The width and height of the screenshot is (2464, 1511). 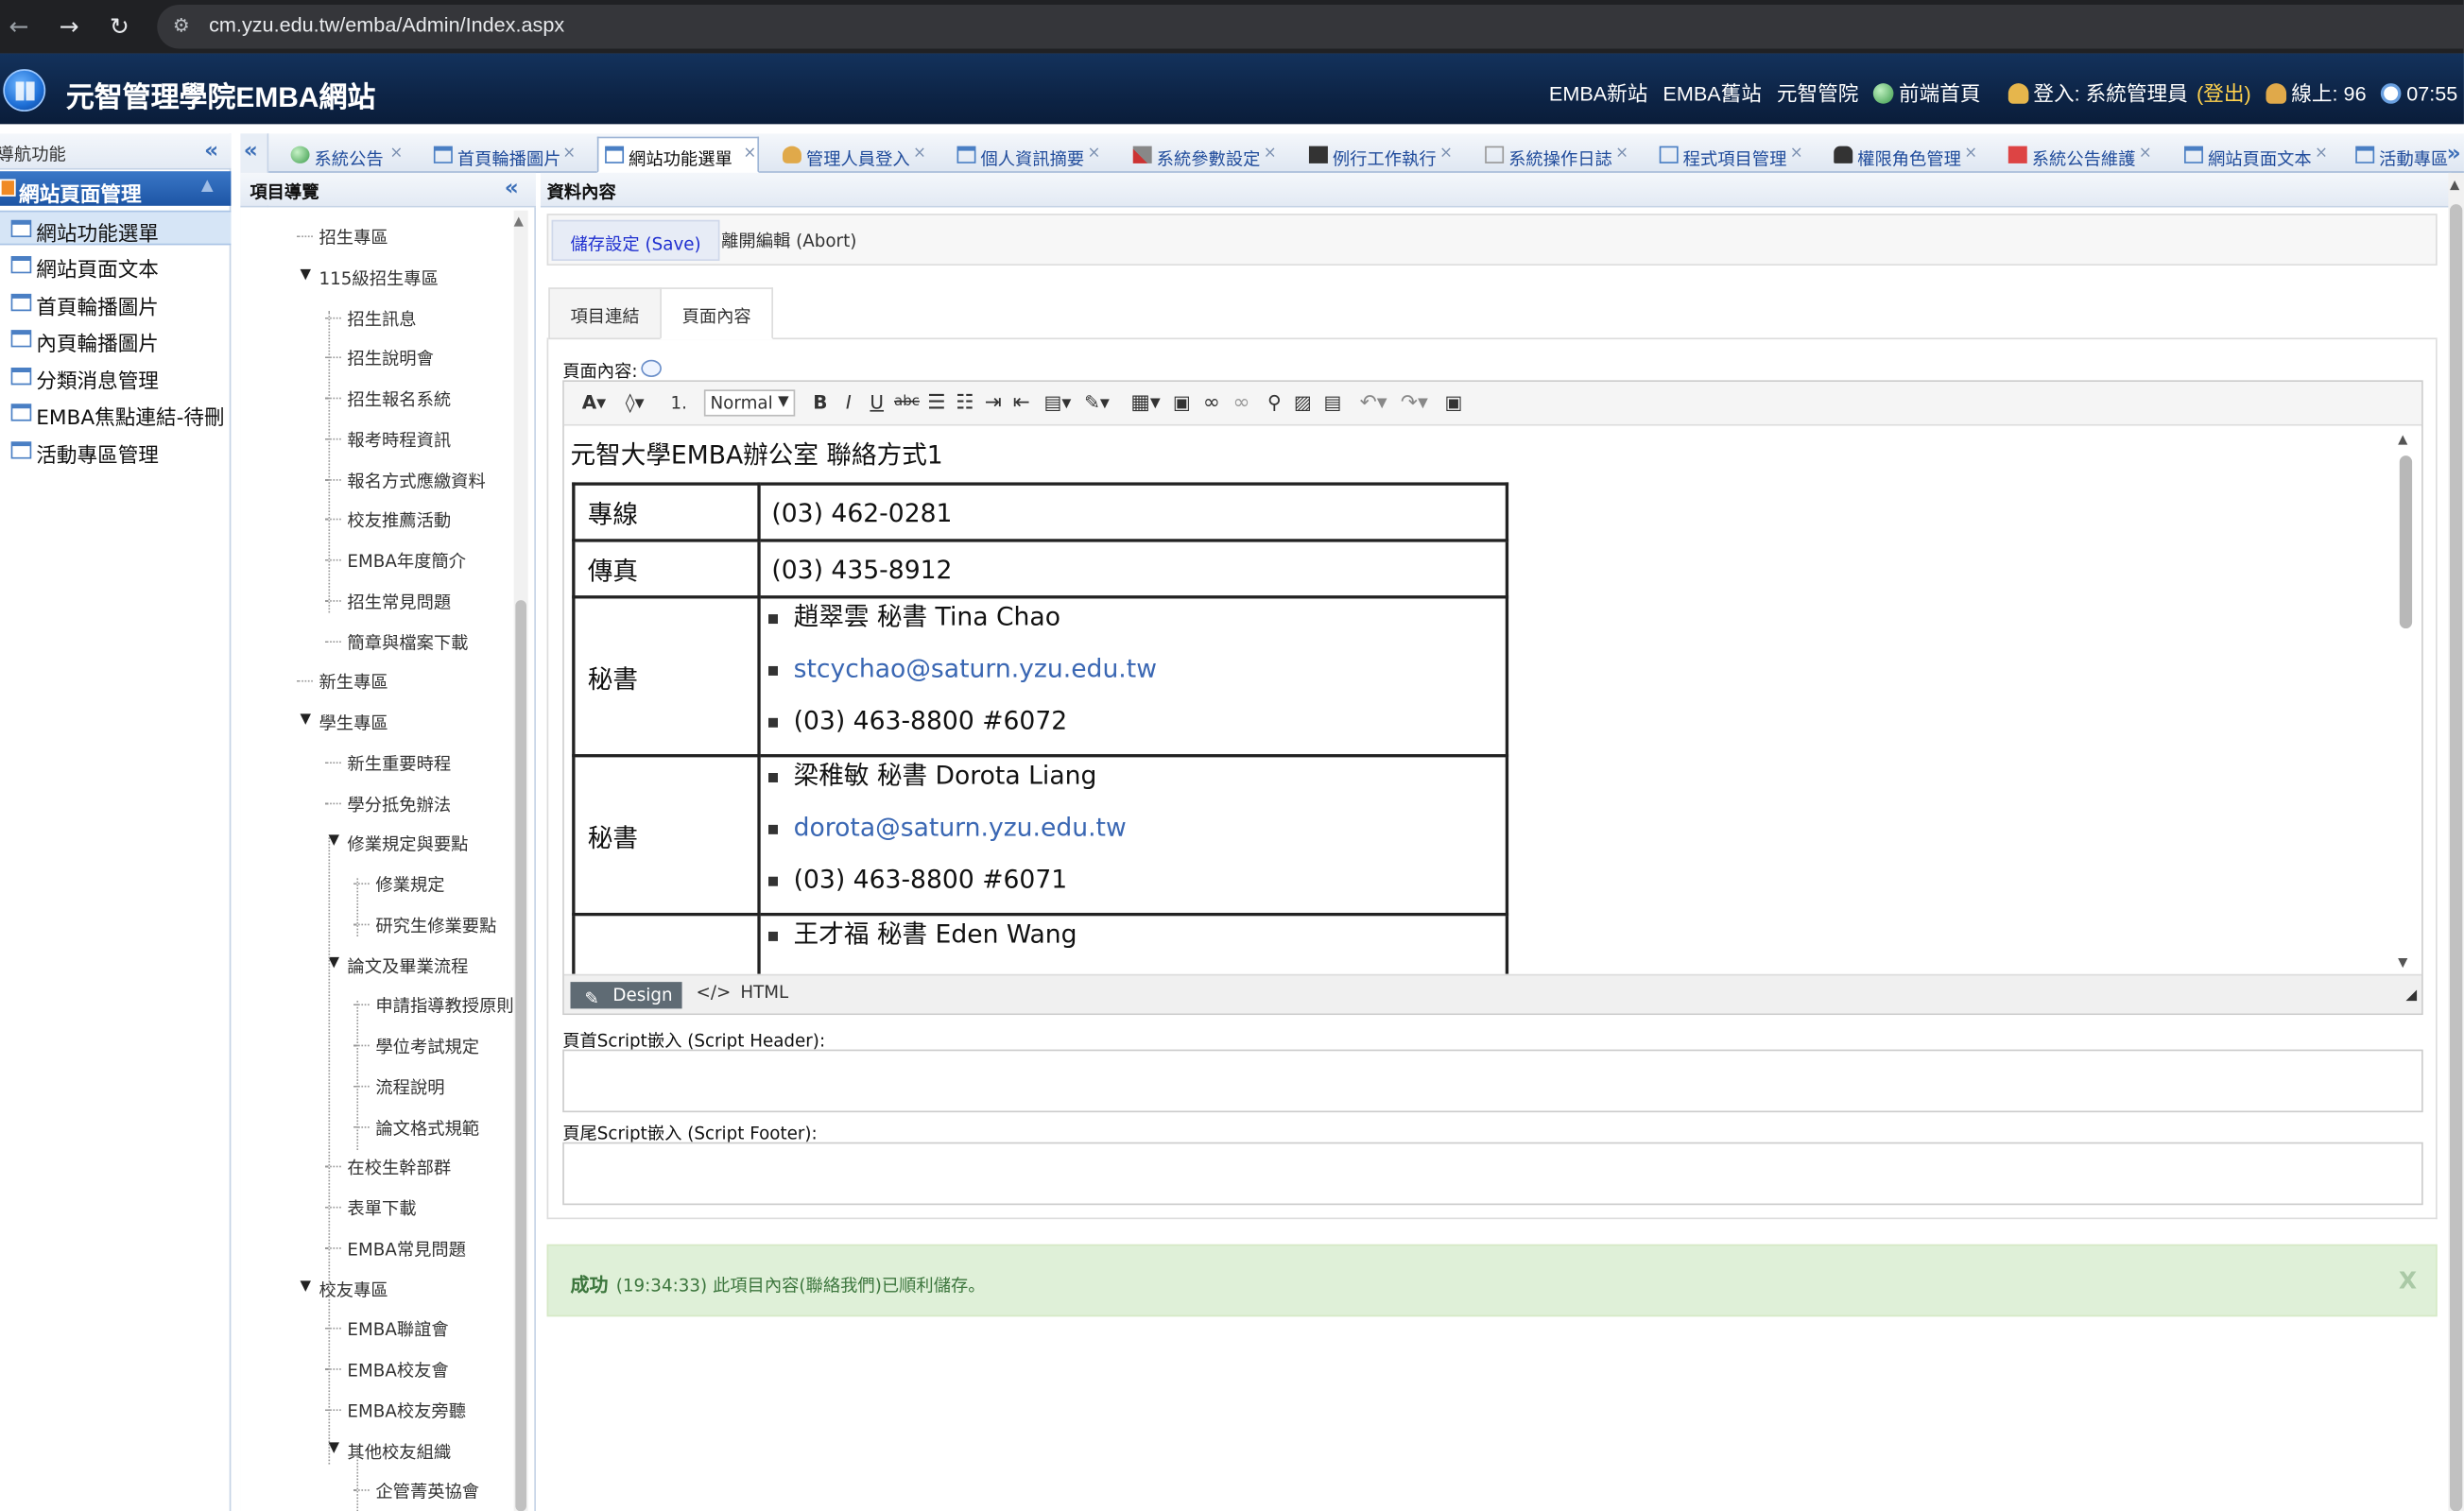 I want to click on tree-node: 企管菁英協會, so click(x=427, y=1491).